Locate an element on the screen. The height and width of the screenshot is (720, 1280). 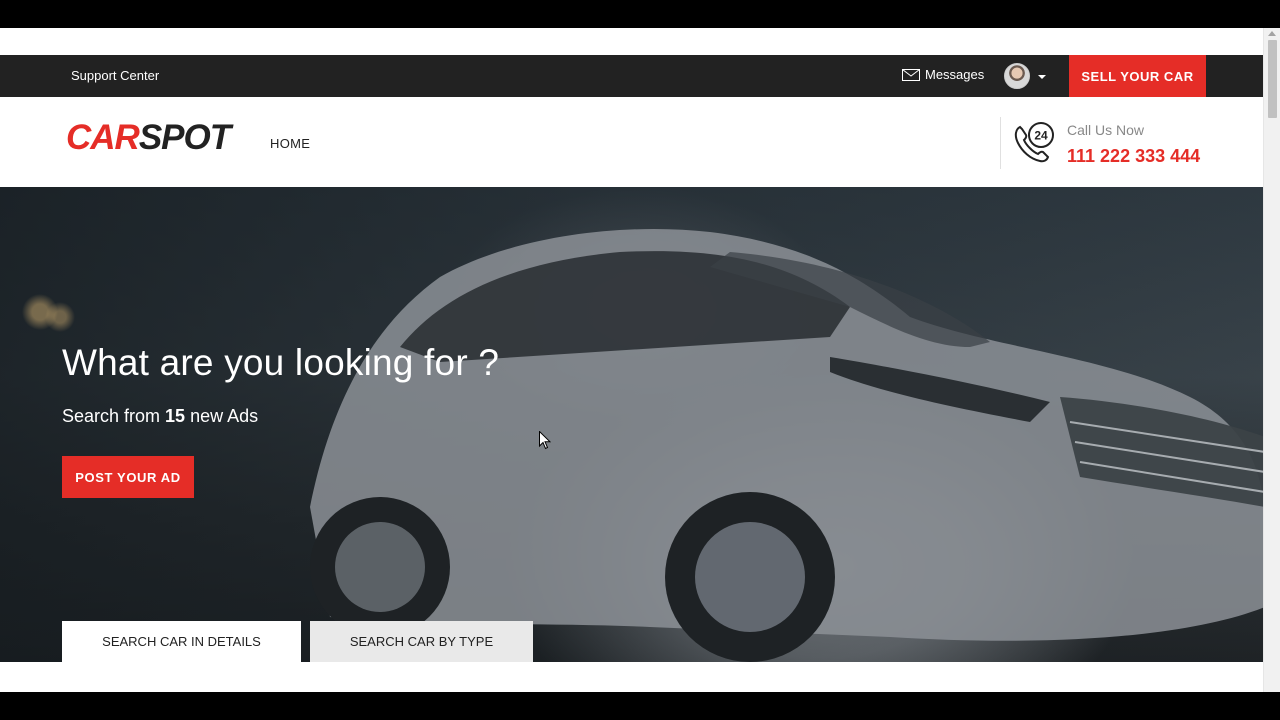
avatar is located at coordinates (1017, 76).